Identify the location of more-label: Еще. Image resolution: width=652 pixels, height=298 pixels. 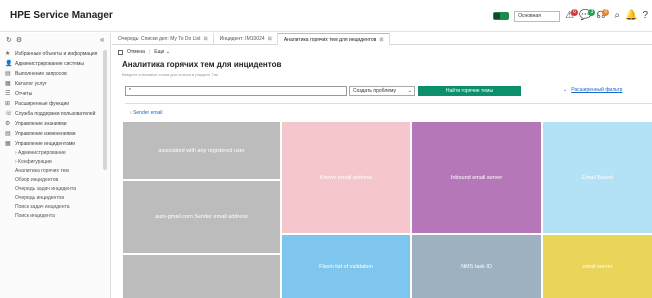
(159, 52).